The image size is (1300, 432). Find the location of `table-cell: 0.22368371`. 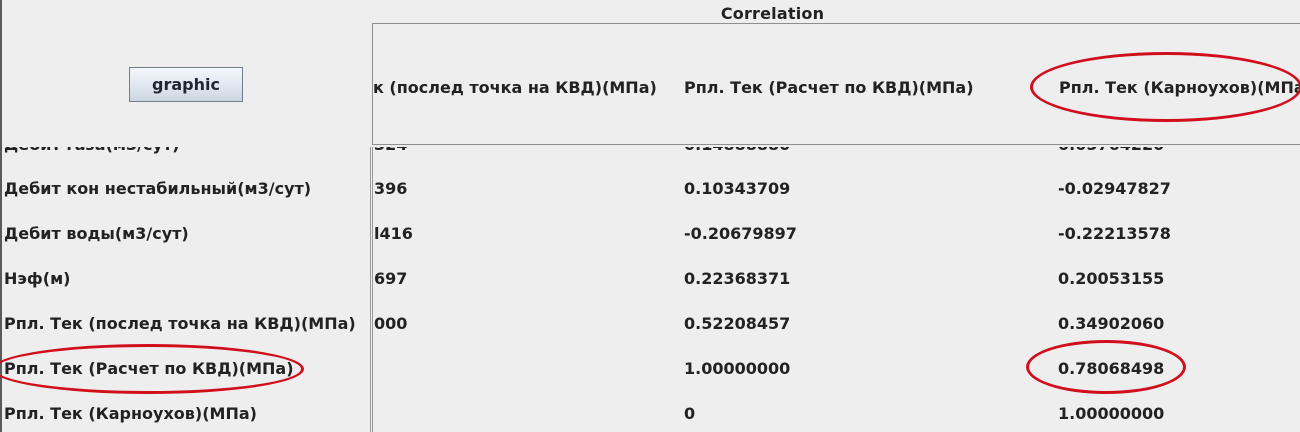

table-cell: 0.22368371 is located at coordinates (737, 278).